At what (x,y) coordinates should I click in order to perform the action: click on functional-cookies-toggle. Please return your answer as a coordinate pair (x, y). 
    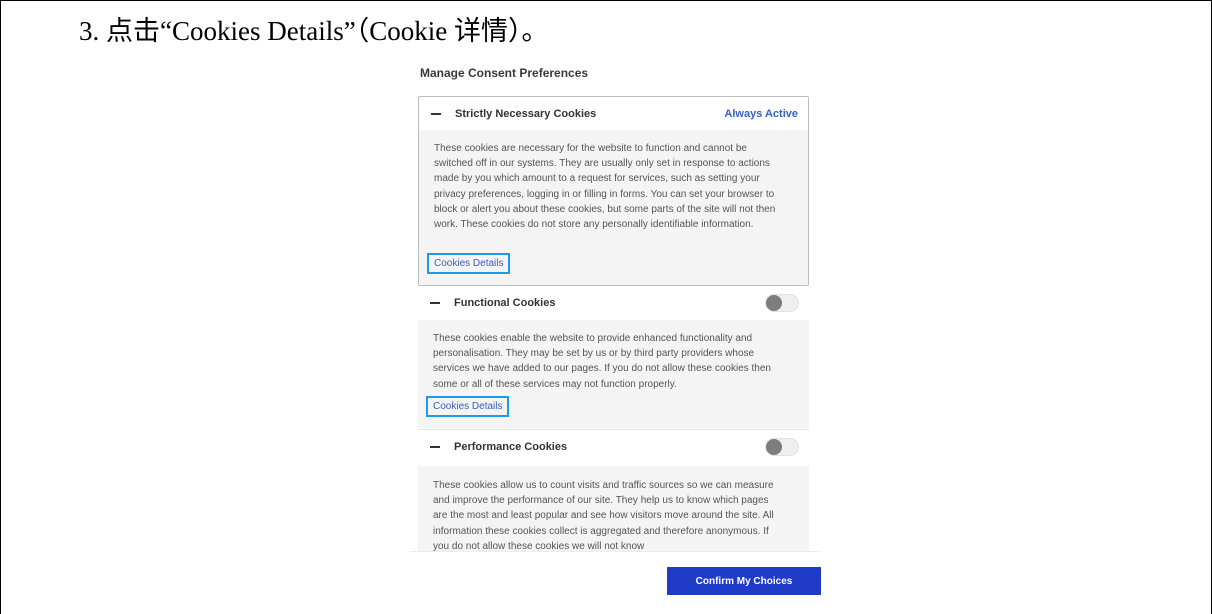
    Looking at the image, I should click on (782, 303).